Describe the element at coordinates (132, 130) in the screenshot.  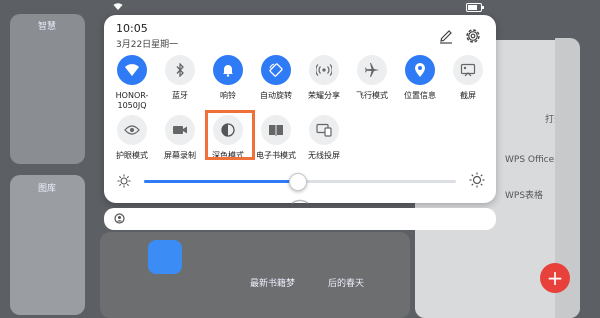
I see `eye-icon` at that location.